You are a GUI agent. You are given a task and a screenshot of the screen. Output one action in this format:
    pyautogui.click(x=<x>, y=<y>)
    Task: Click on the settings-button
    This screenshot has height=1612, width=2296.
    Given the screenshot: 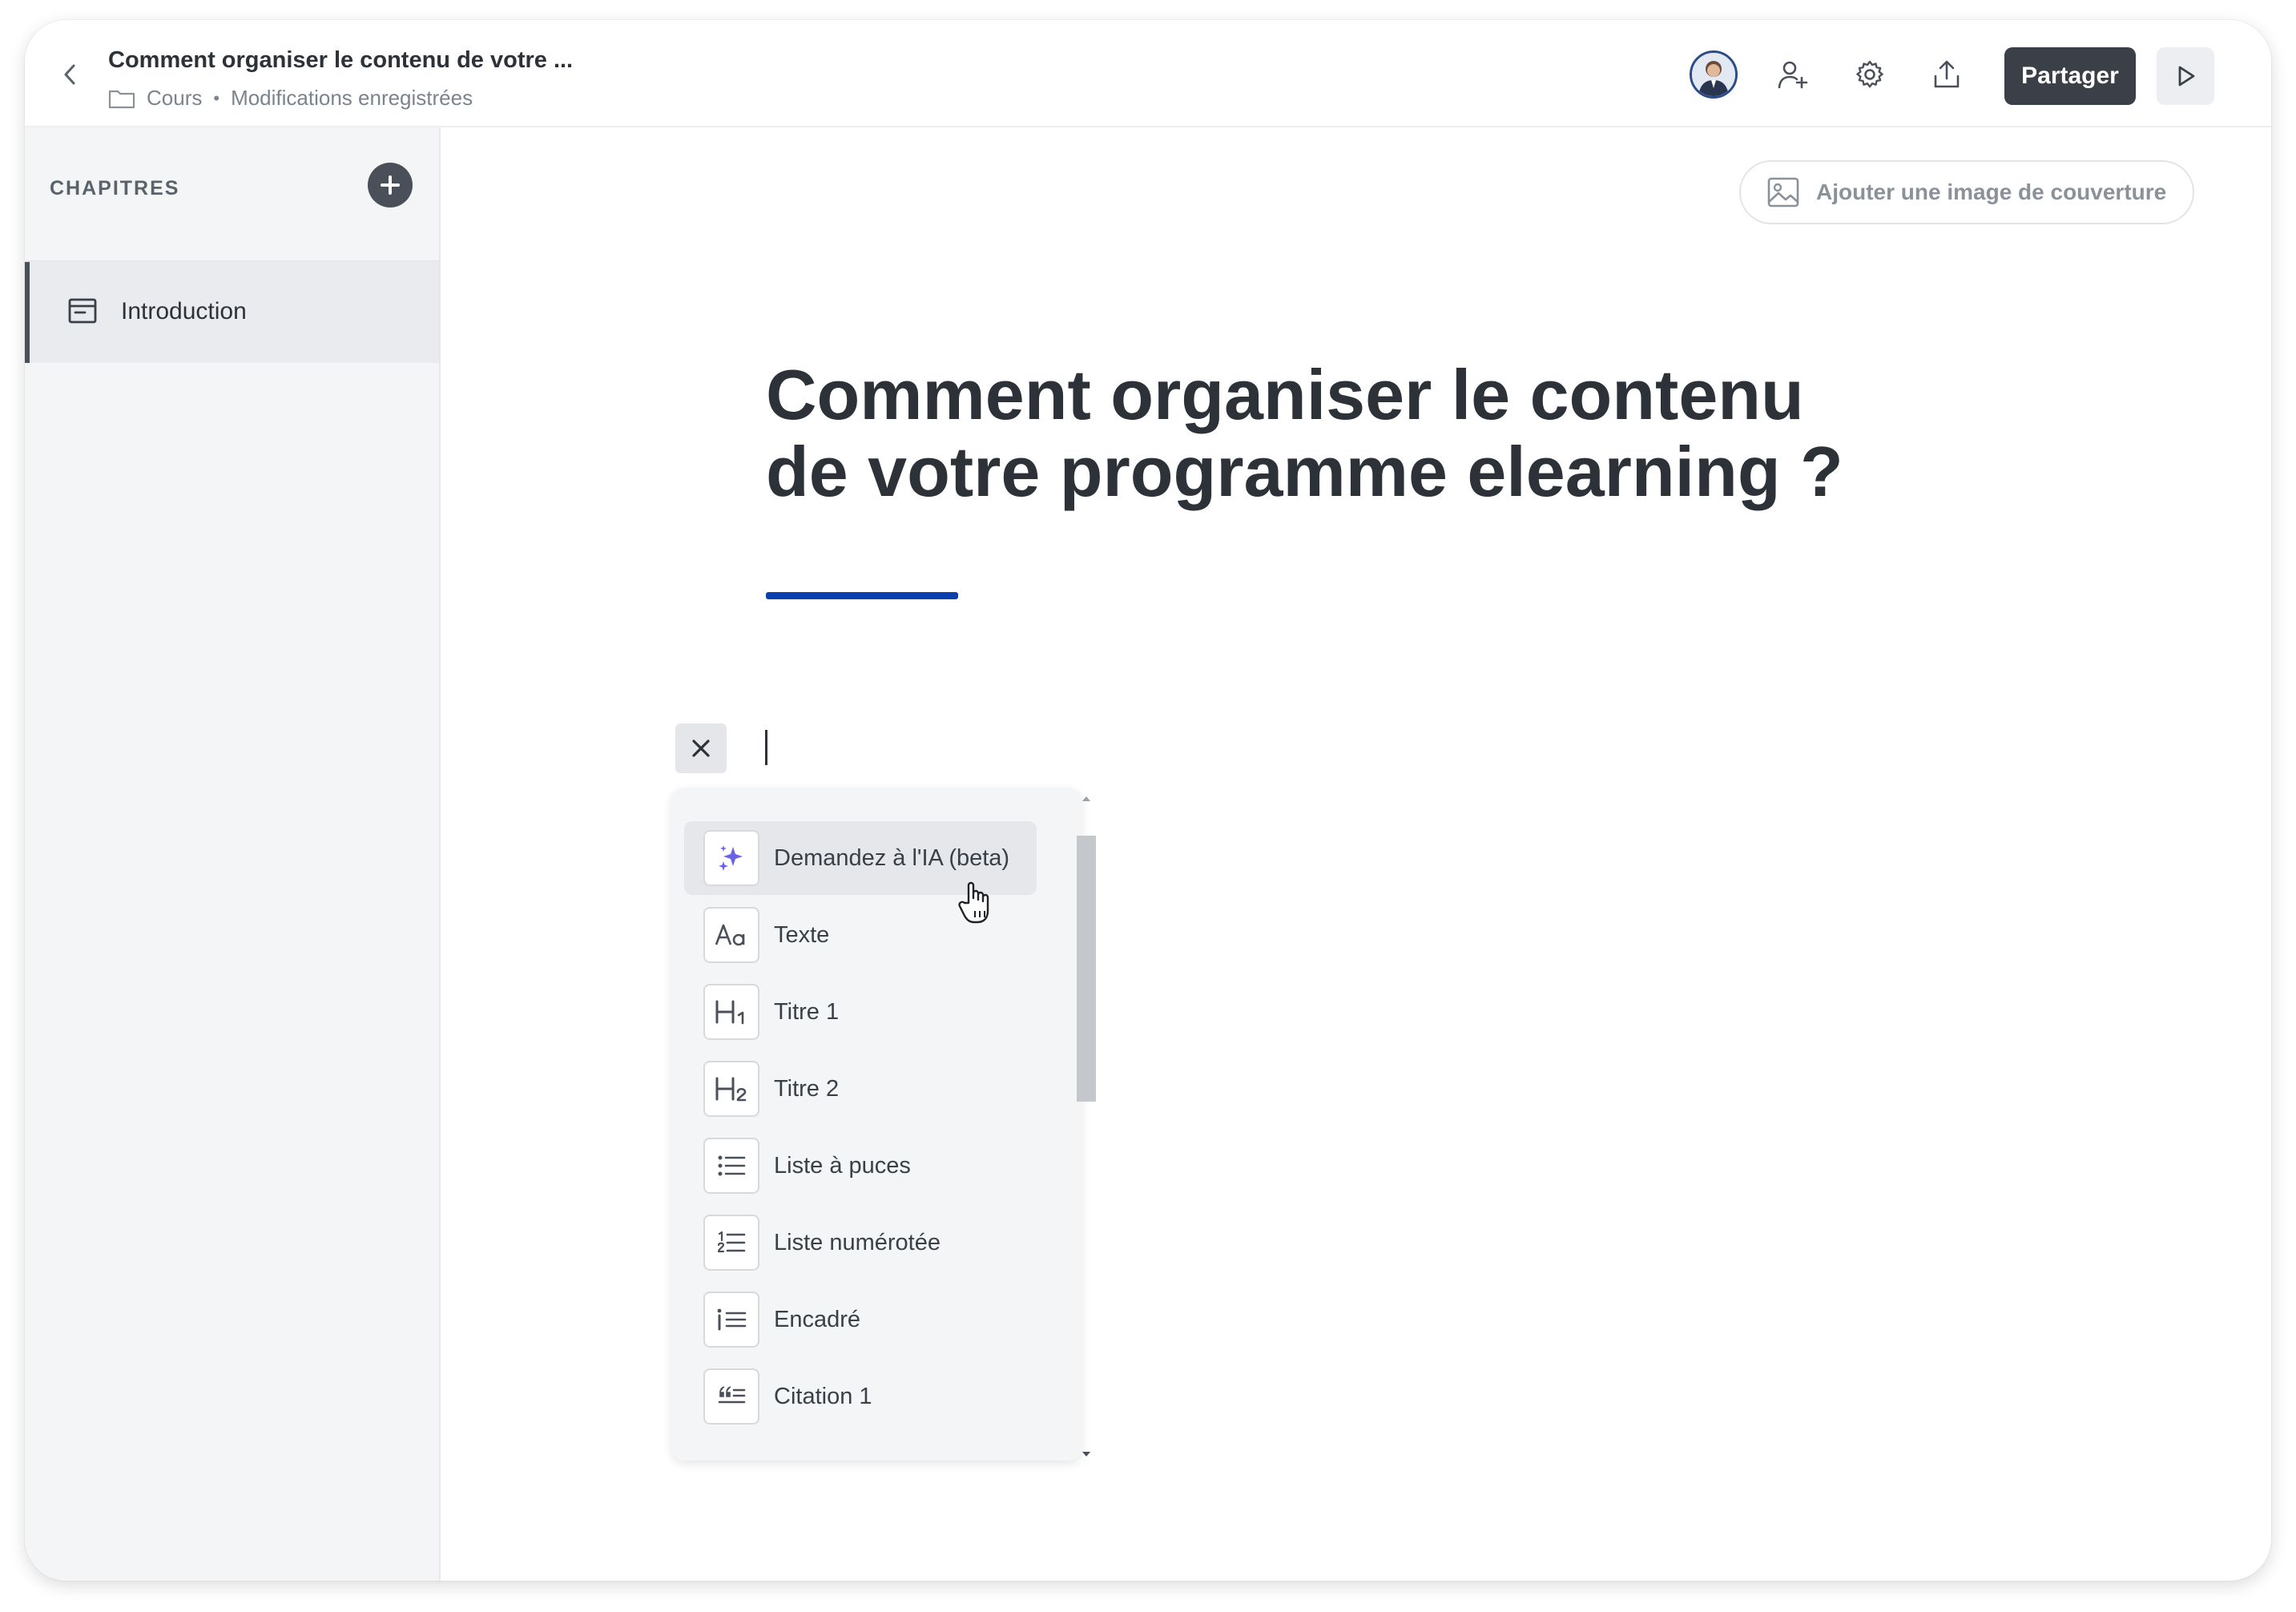 What is the action you would take?
    pyautogui.click(x=1870, y=74)
    